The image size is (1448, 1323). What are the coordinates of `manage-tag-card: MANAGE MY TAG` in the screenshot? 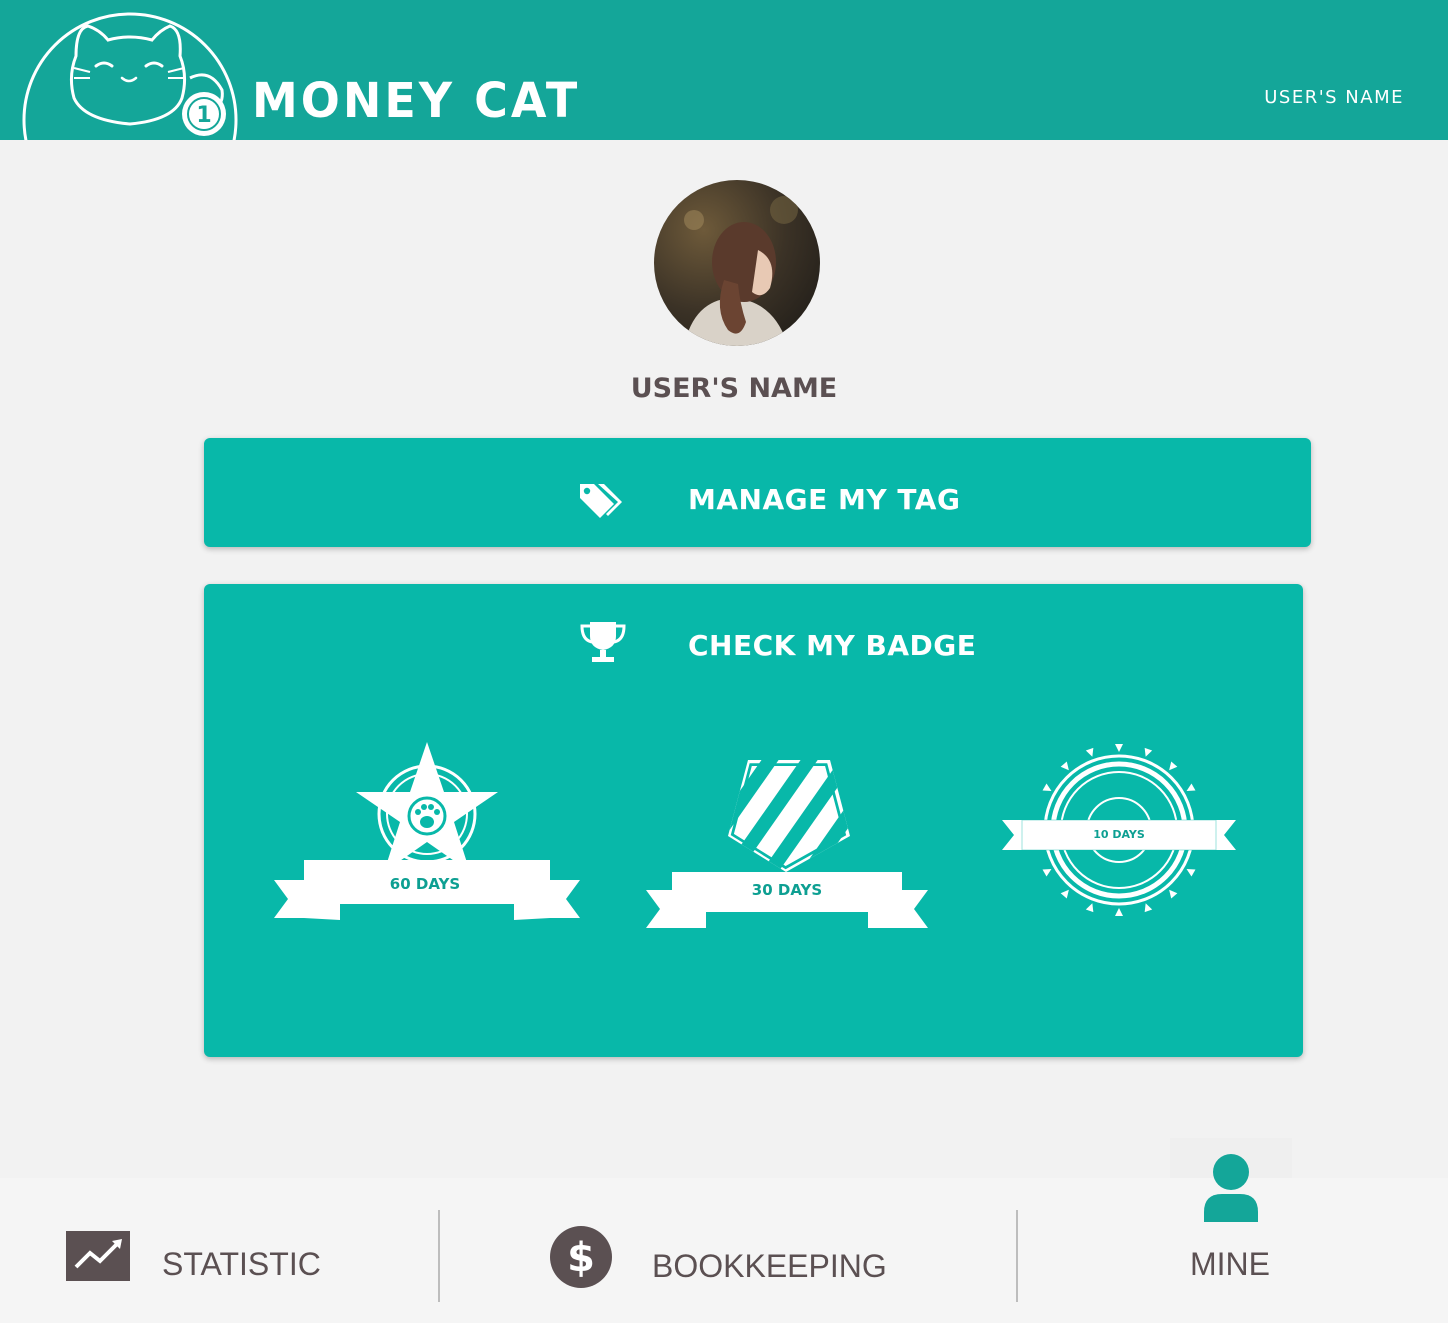 It's located at (757, 492).